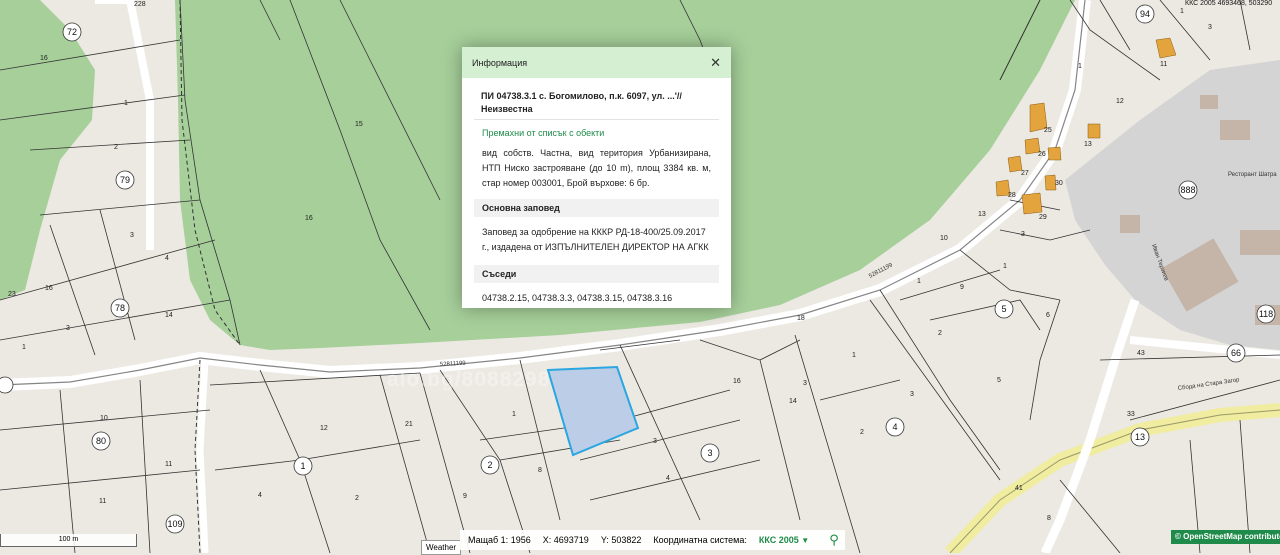 This screenshot has height=555, width=1280. What do you see at coordinates (894, 427) in the screenshot?
I see `circled-label: 4` at bounding box center [894, 427].